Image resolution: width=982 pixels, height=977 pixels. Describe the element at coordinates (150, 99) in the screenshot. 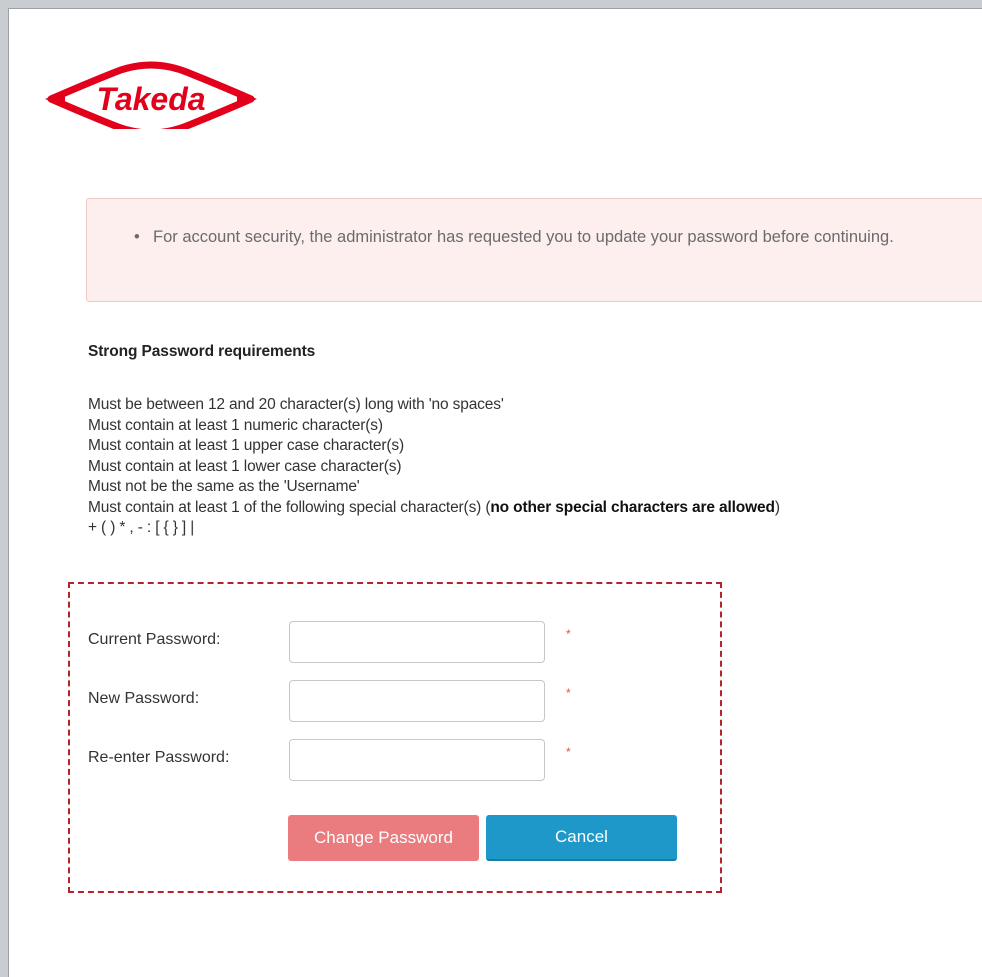

I see `logo-text: Takeda` at that location.